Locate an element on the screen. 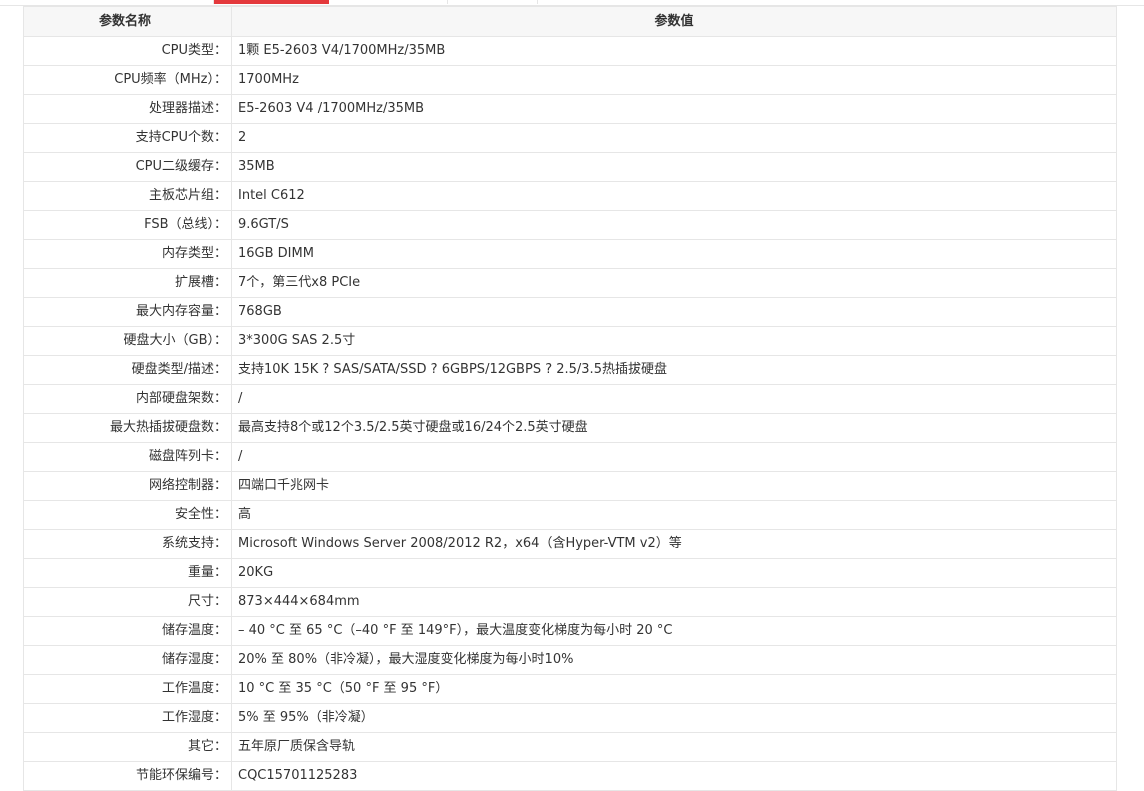 Image resolution: width=1144 pixels, height=791 pixels. param-name: CPU类型： is located at coordinates (127, 51).